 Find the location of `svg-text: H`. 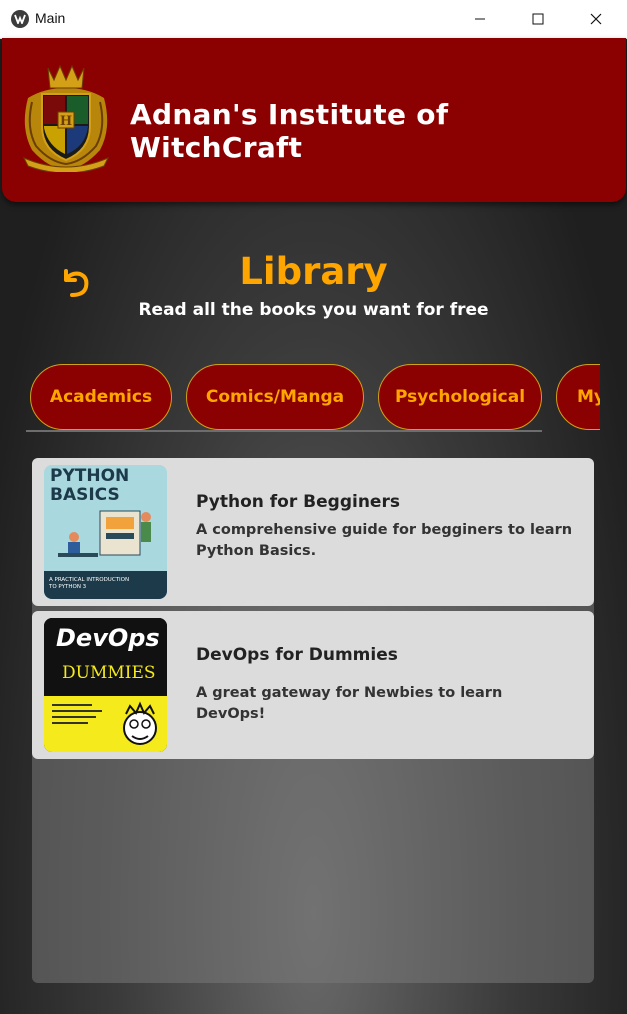

svg-text: H is located at coordinates (66, 121).